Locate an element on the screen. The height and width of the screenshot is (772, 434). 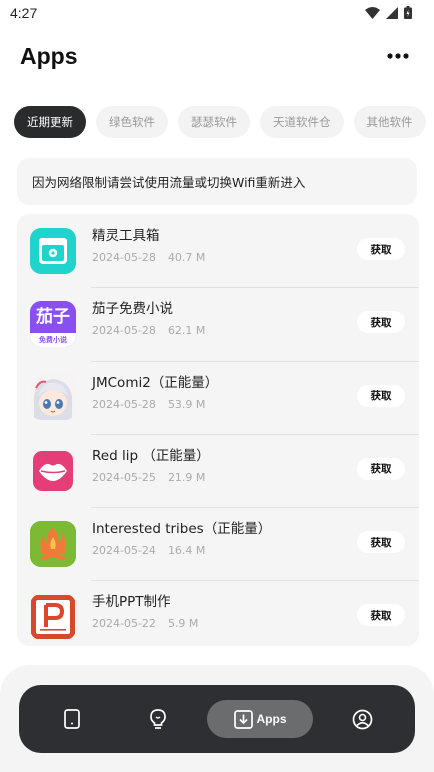
app-date: 2024-05-25 is located at coordinates (124, 477).